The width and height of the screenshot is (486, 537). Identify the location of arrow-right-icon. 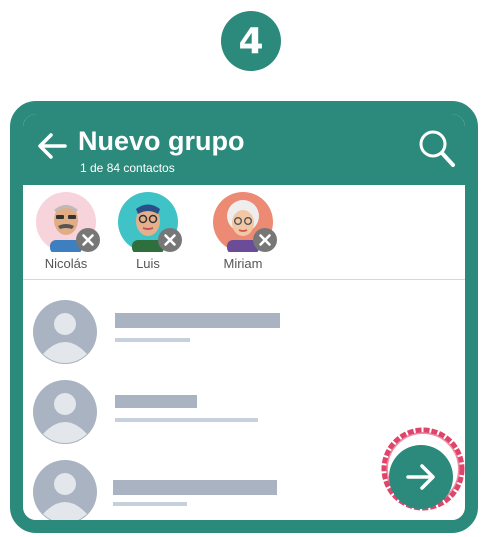
(420, 477).